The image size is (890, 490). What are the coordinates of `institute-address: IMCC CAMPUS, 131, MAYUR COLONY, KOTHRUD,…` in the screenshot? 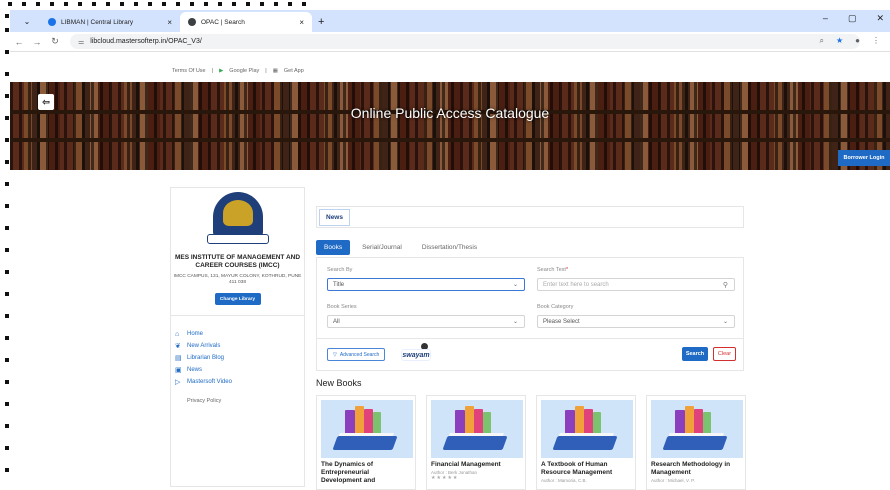 It's located at (237, 279).